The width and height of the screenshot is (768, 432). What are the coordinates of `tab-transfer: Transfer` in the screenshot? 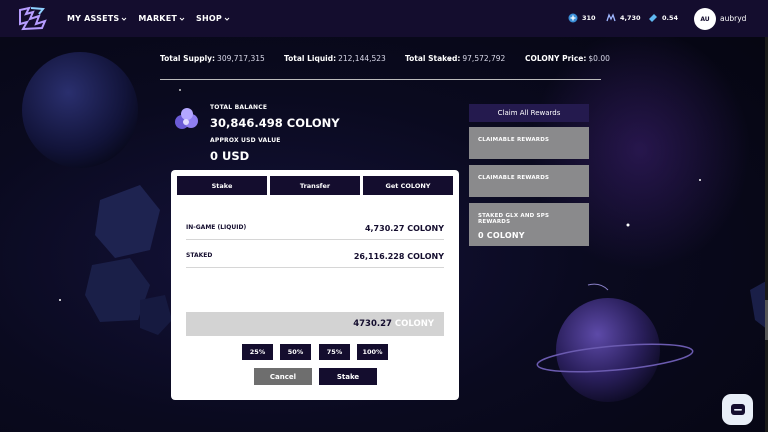 It's located at (315, 185).